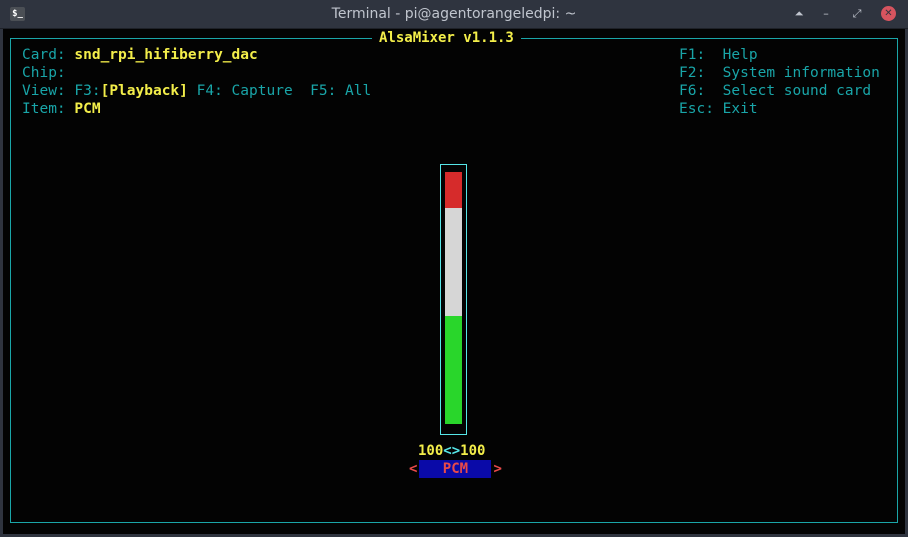 The height and width of the screenshot is (537, 908). What do you see at coordinates (740, 55) in the screenshot?
I see `help-label: Help` at bounding box center [740, 55].